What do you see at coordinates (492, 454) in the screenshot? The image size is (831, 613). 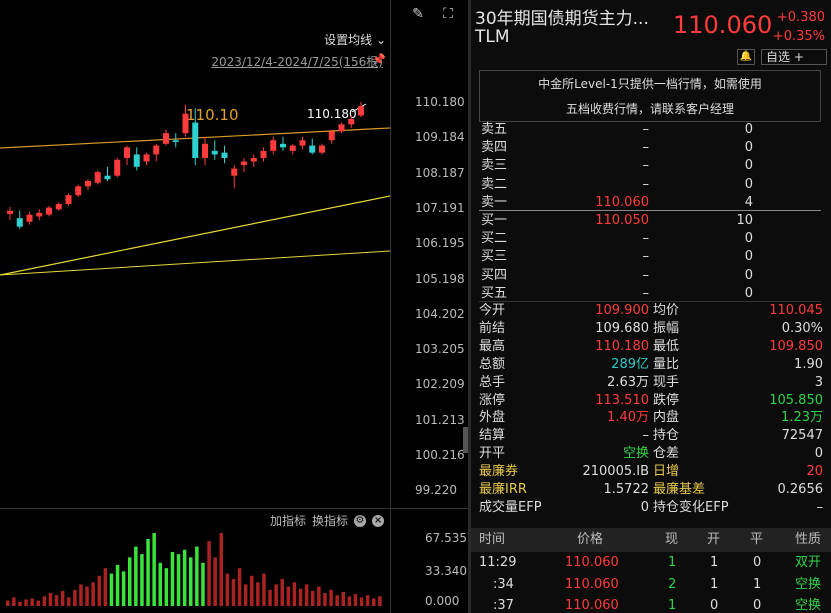 I see `stat-label: 开平` at bounding box center [492, 454].